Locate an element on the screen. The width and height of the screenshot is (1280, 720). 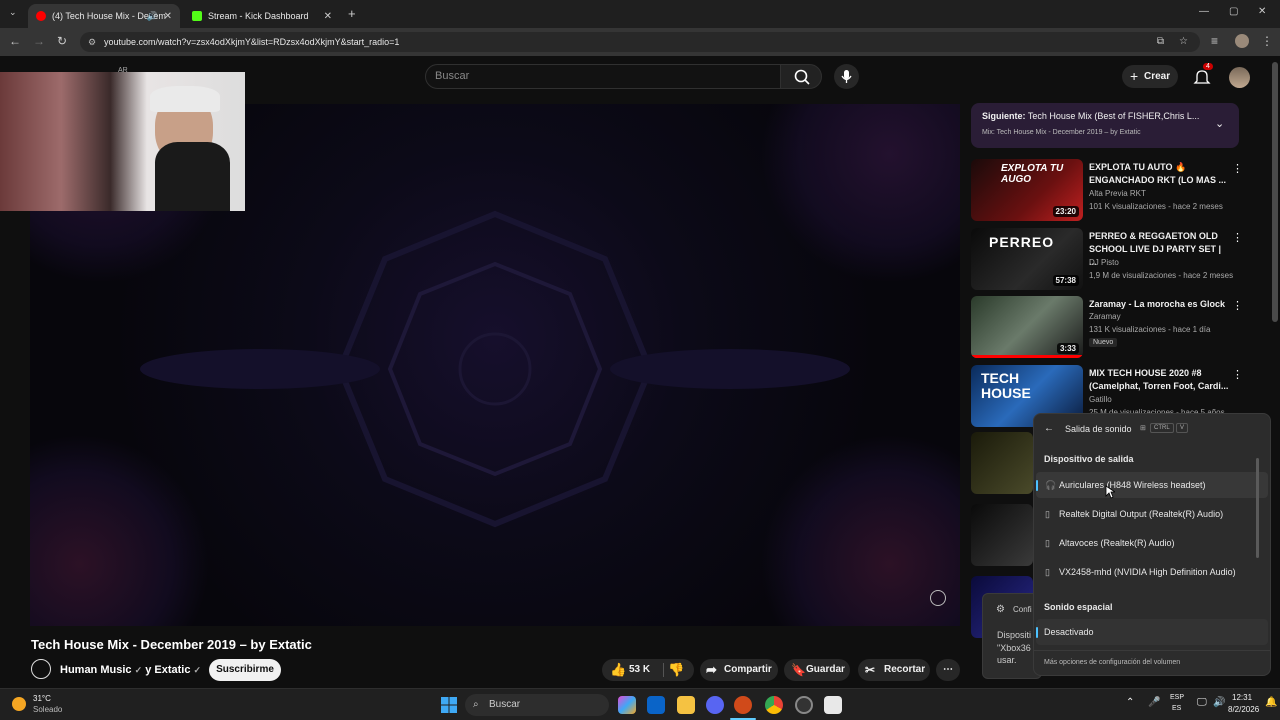
new-tab-icon: + is located at coordinates (352, 13).